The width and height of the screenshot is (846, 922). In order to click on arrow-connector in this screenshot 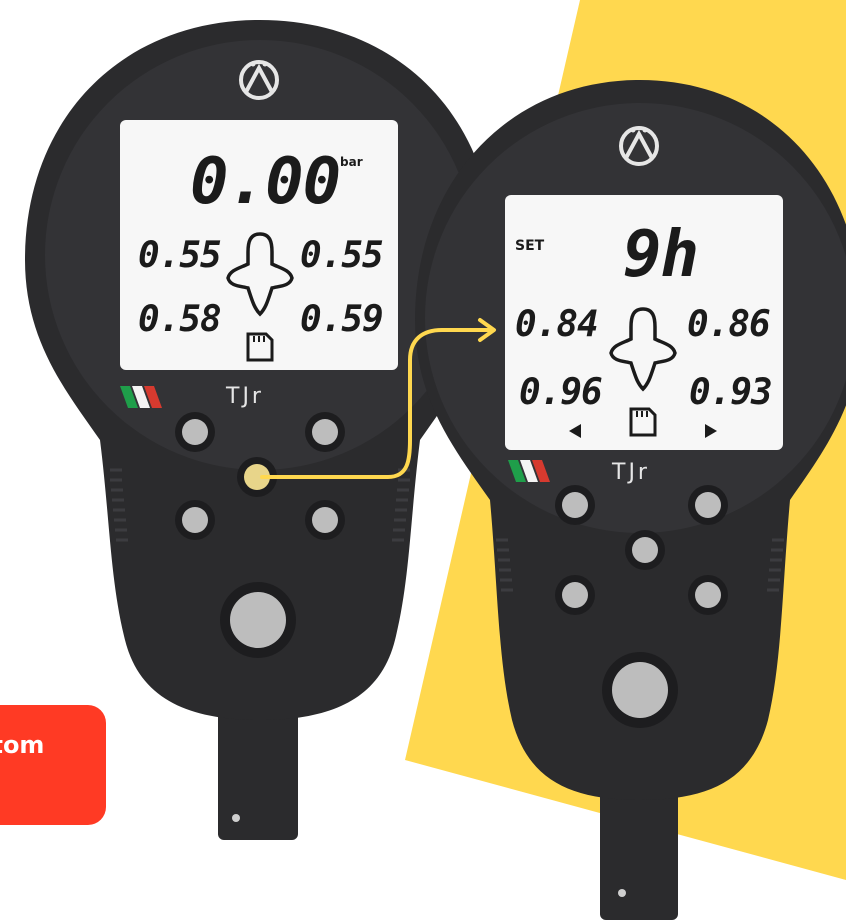, I will do `click(378, 398)`.